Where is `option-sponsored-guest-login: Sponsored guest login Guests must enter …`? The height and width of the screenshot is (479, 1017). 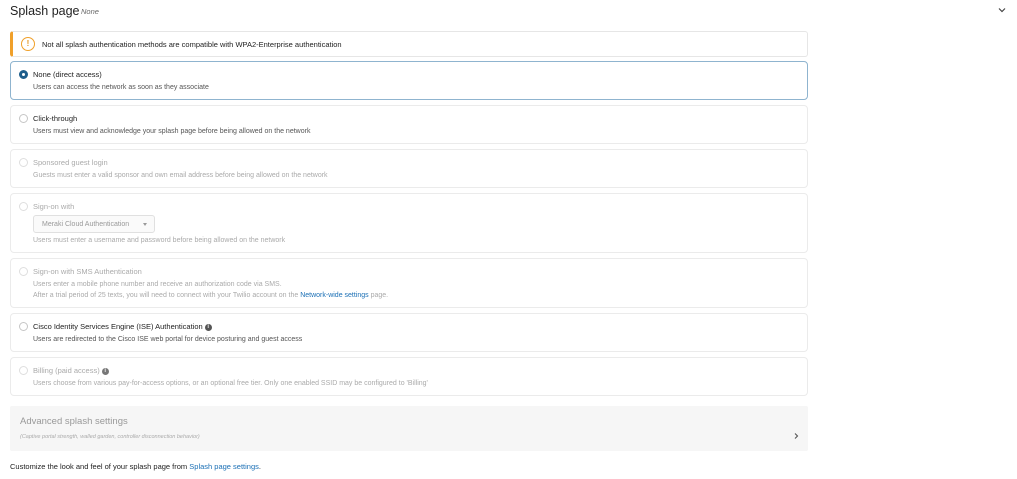
option-sponsored-guest-login: Sponsored guest login Guests must enter … is located at coordinates (409, 168).